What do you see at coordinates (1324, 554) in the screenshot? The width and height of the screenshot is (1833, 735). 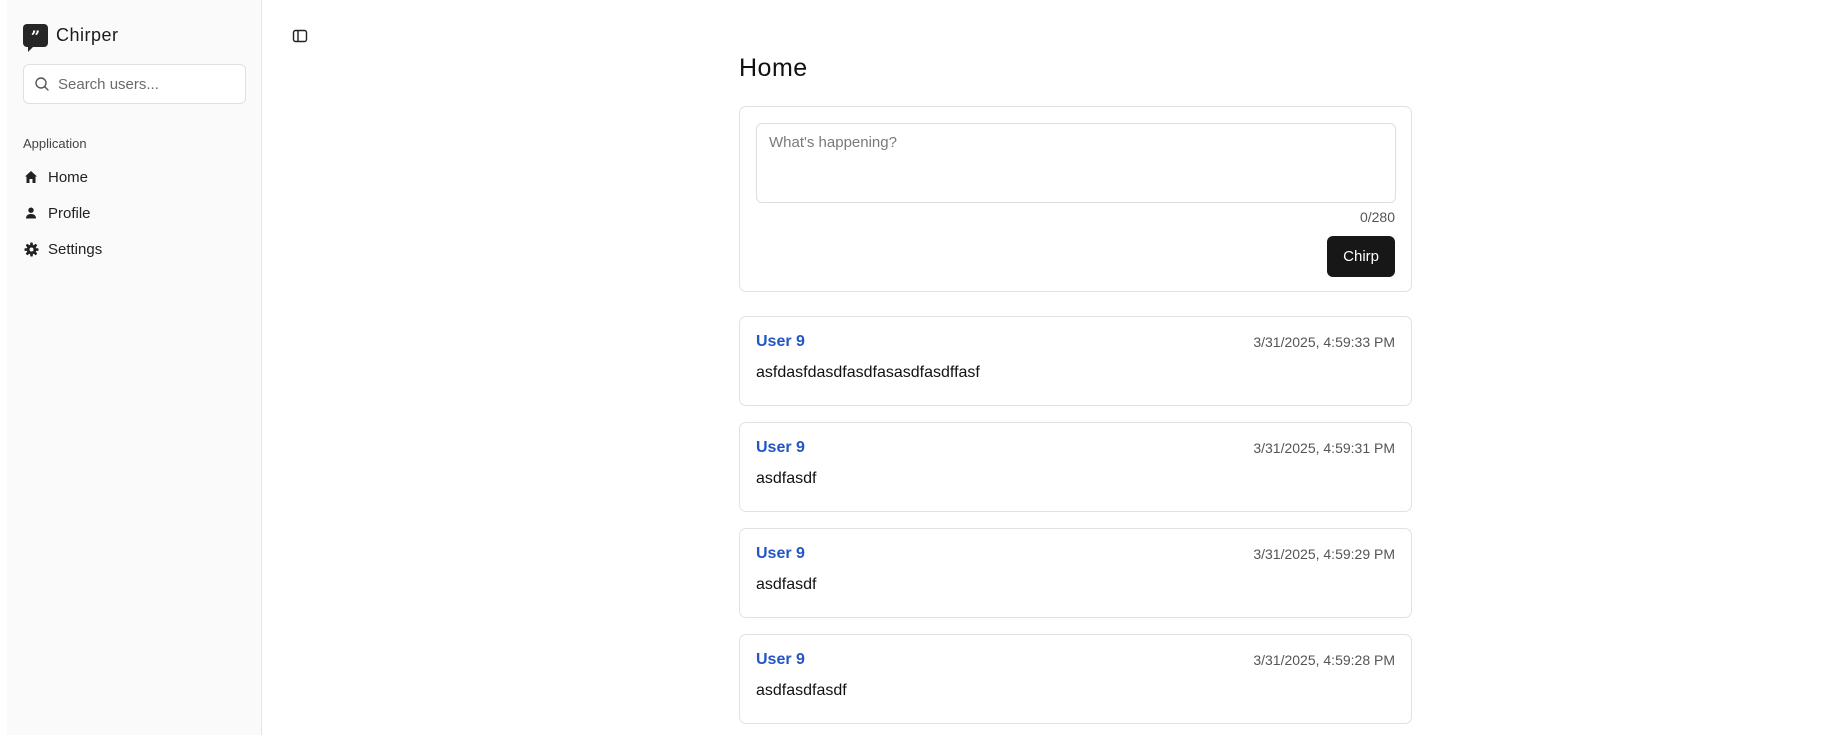 I see `post-timestamp: 3/31/2025, 4:59:29 PM` at bounding box center [1324, 554].